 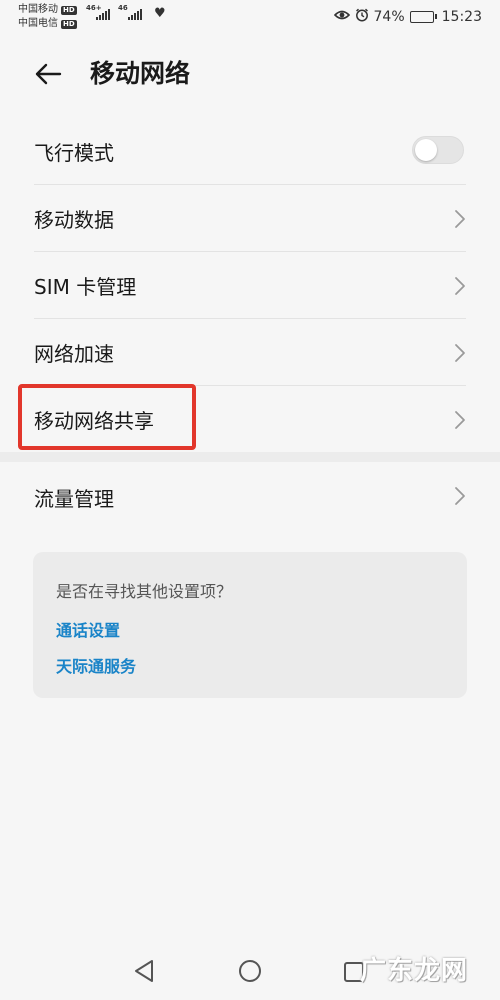 I want to click on arrow-left-icon, so click(x=48, y=74).